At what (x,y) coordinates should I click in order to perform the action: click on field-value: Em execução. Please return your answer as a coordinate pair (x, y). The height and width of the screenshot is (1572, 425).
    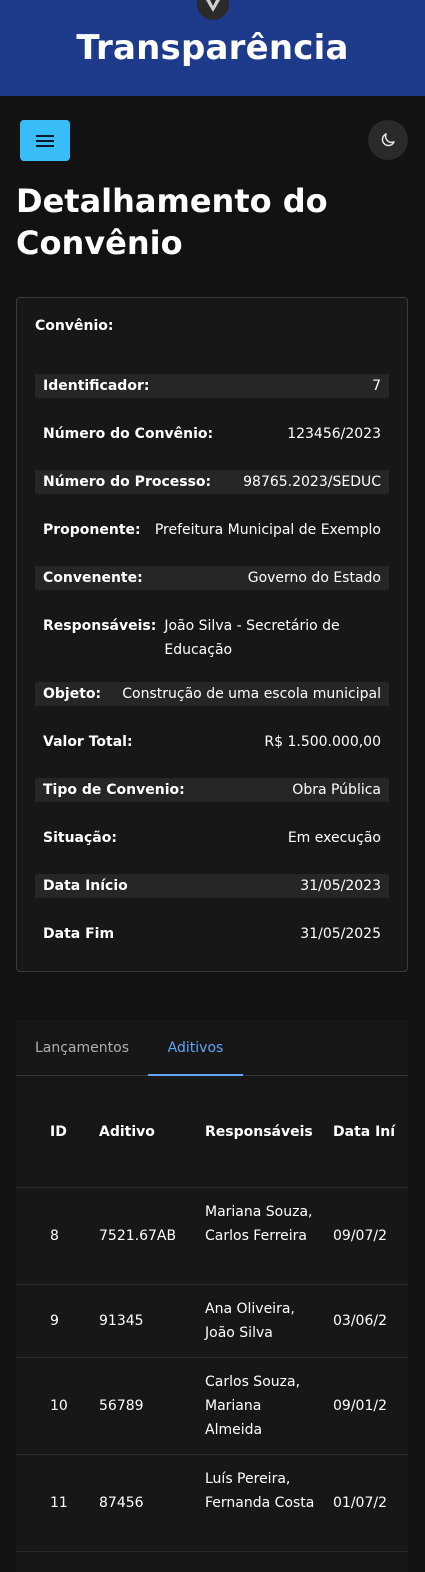
    Looking at the image, I should click on (334, 838).